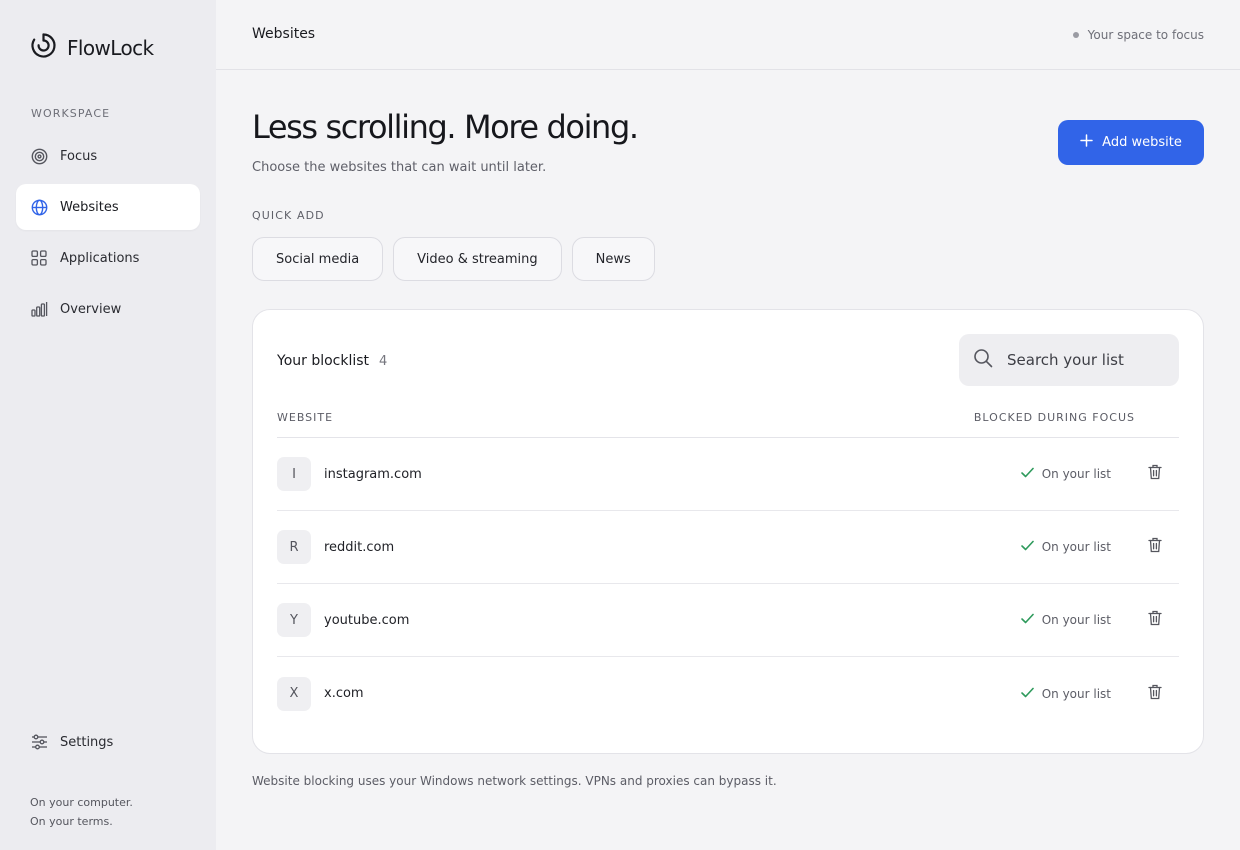 The width and height of the screenshot is (1240, 850). I want to click on logo-icon, so click(43, 47).